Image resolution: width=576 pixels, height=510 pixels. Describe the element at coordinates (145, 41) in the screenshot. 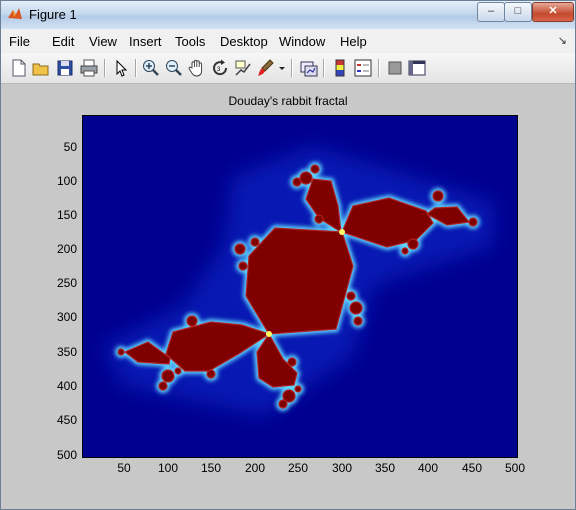

I see `menu-insert: Insert` at that location.